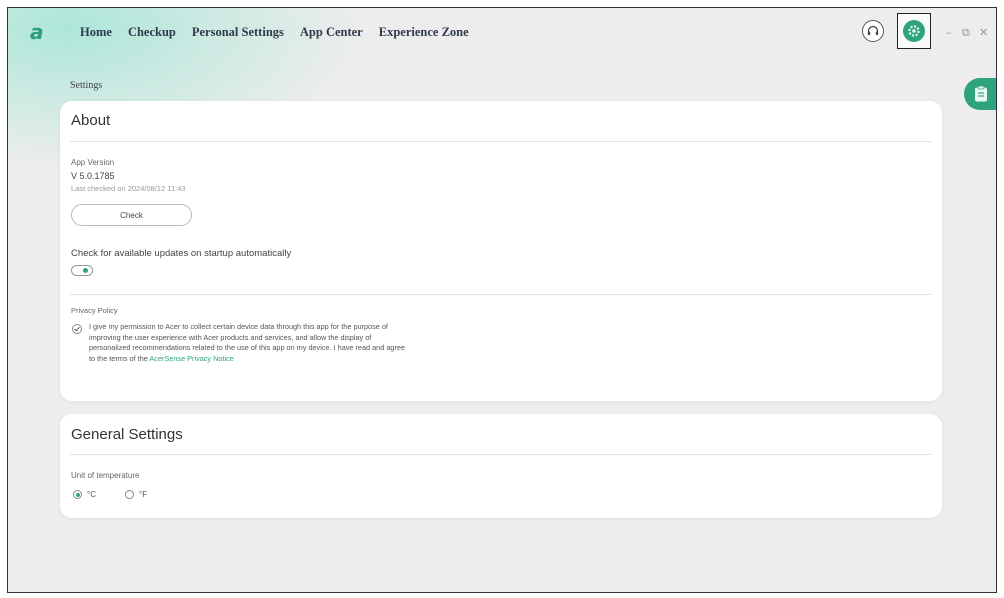 The height and width of the screenshot is (598, 1004). I want to click on nav-home: Home, so click(96, 32).